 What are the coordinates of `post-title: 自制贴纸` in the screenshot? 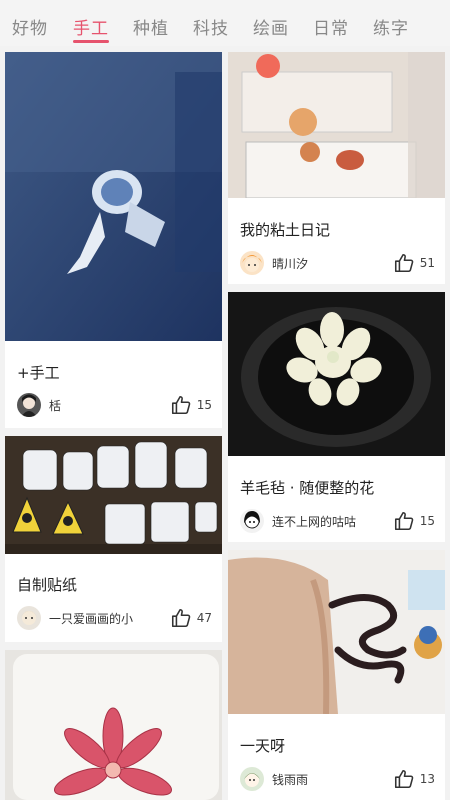 It's located at (47, 585).